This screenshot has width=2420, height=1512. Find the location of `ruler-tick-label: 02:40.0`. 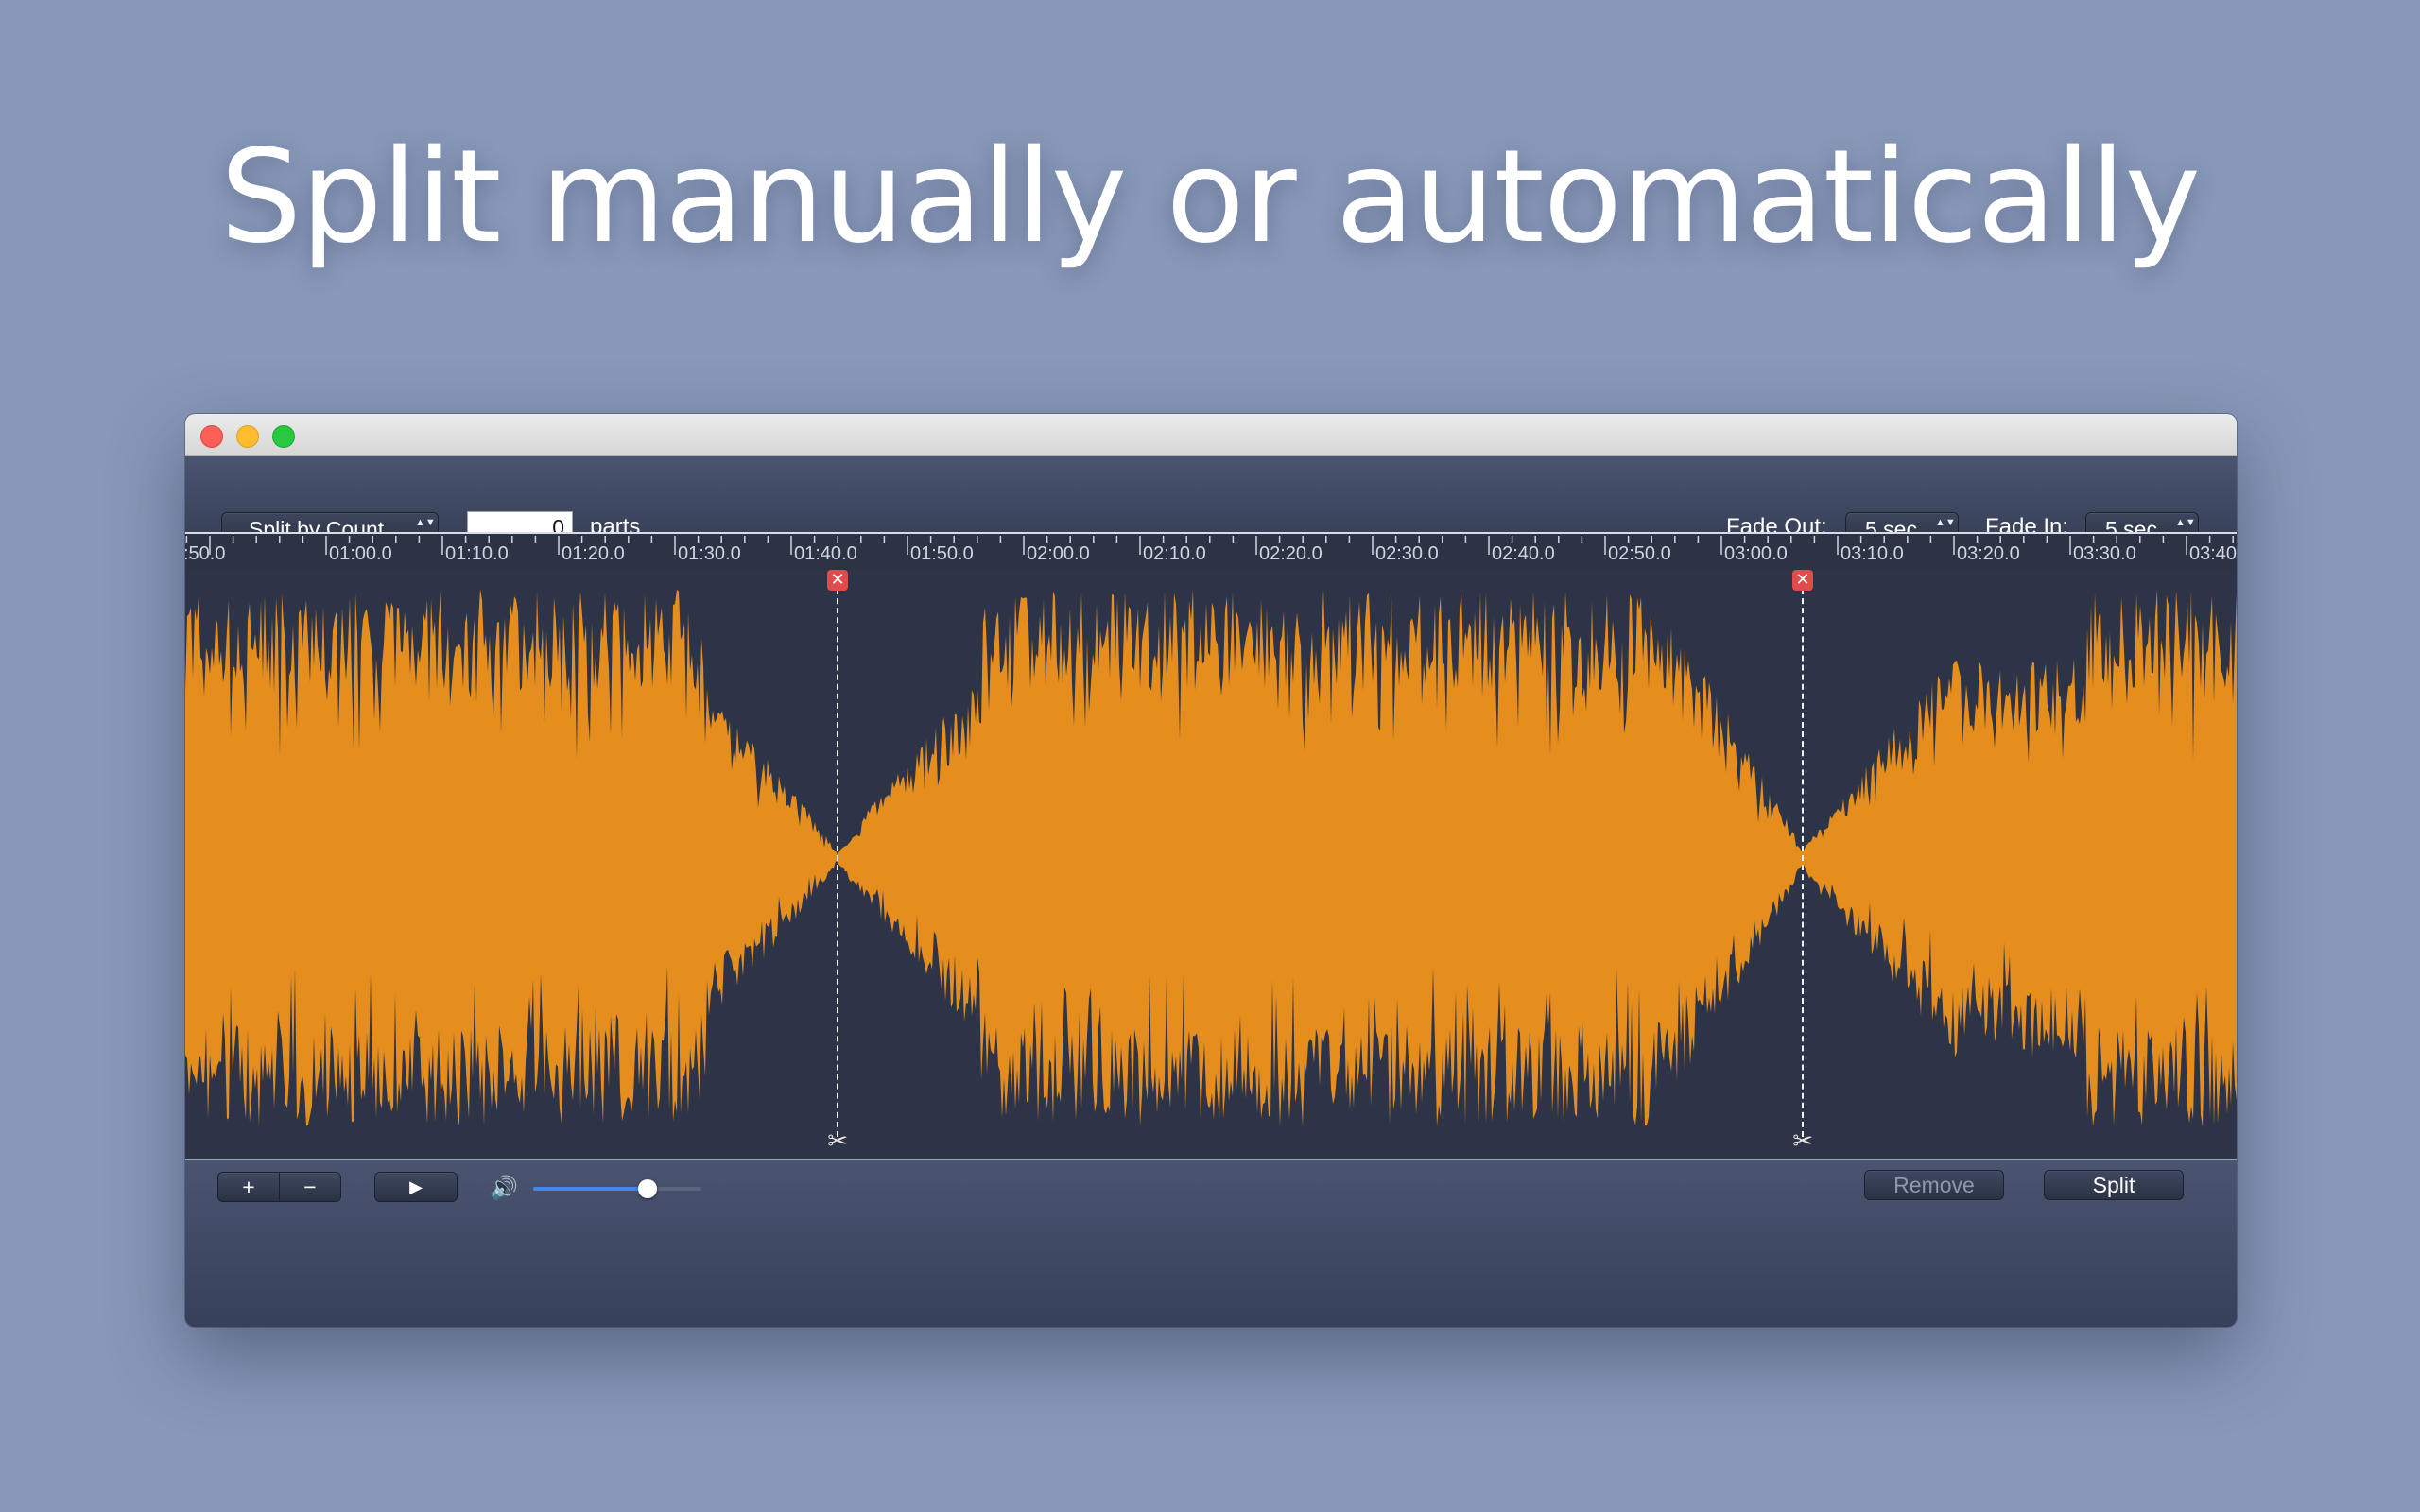

ruler-tick-label: 02:40.0 is located at coordinates (1523, 553).